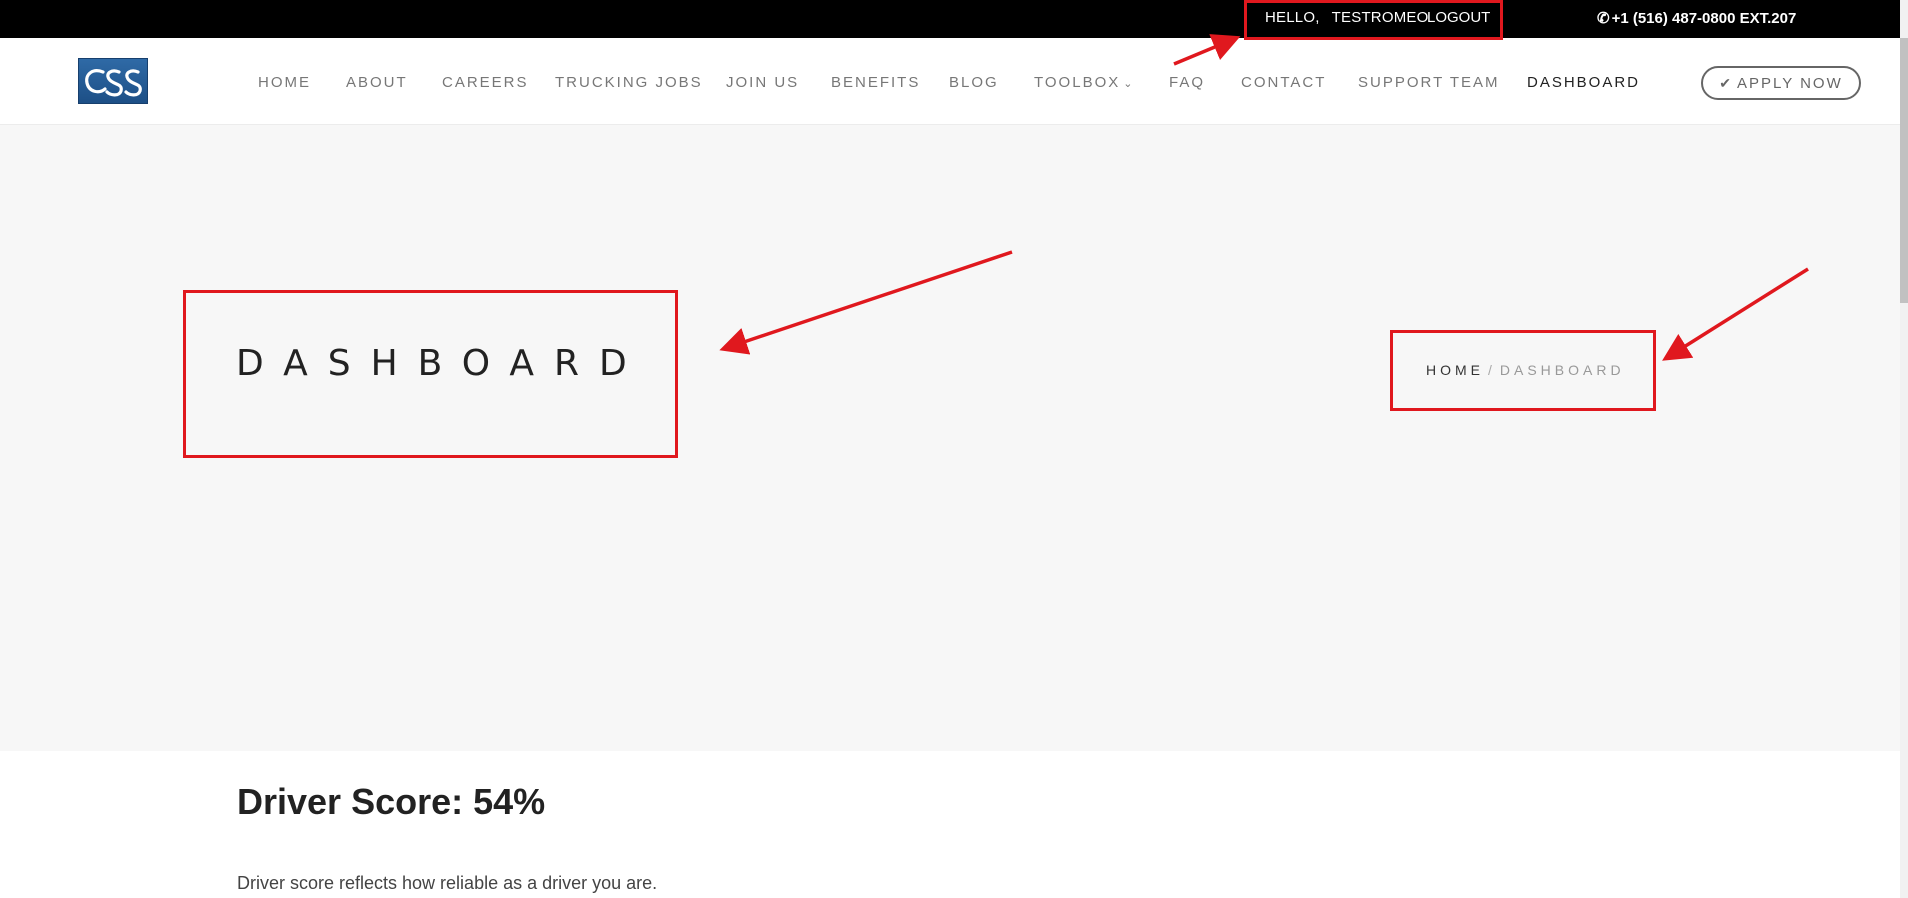 The width and height of the screenshot is (1908, 898). I want to click on site-logo, so click(113, 81).